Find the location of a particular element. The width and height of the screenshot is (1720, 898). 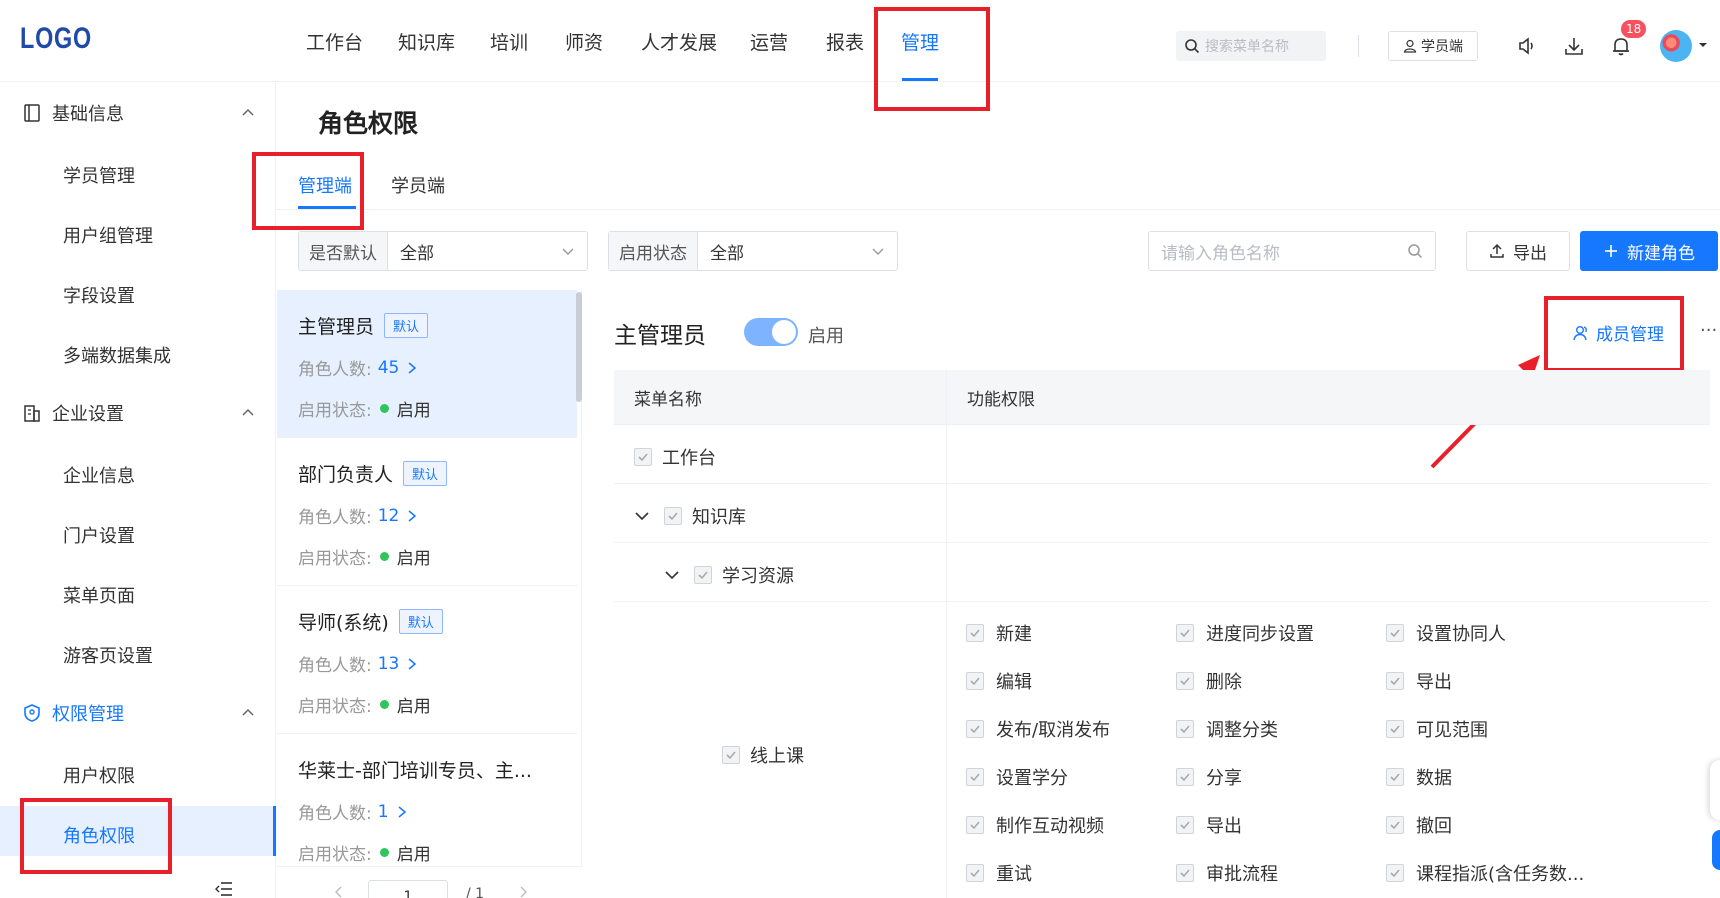

more-icon: ··· is located at coordinates (1708, 330).